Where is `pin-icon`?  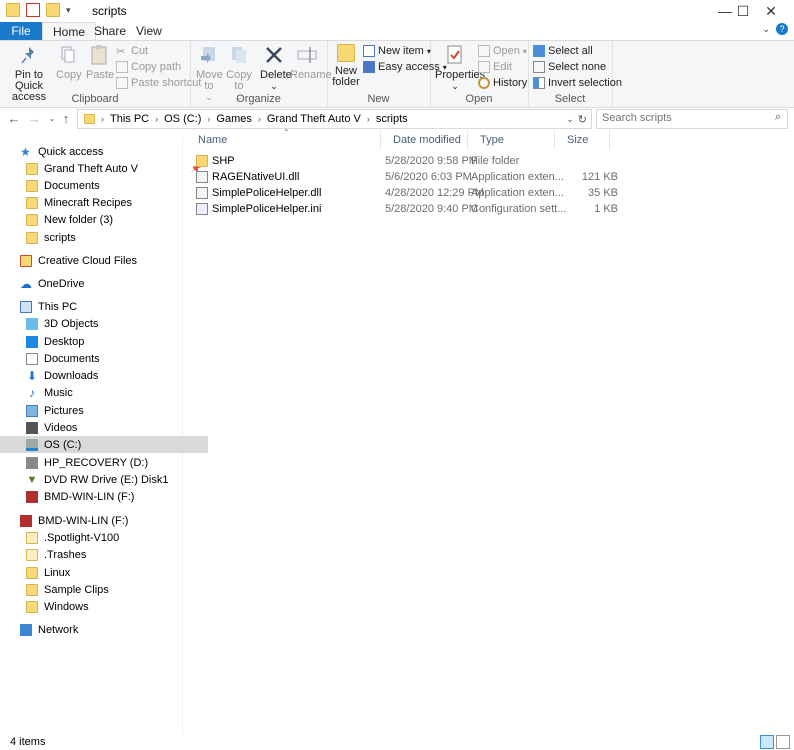 pin-icon is located at coordinates (29, 55).